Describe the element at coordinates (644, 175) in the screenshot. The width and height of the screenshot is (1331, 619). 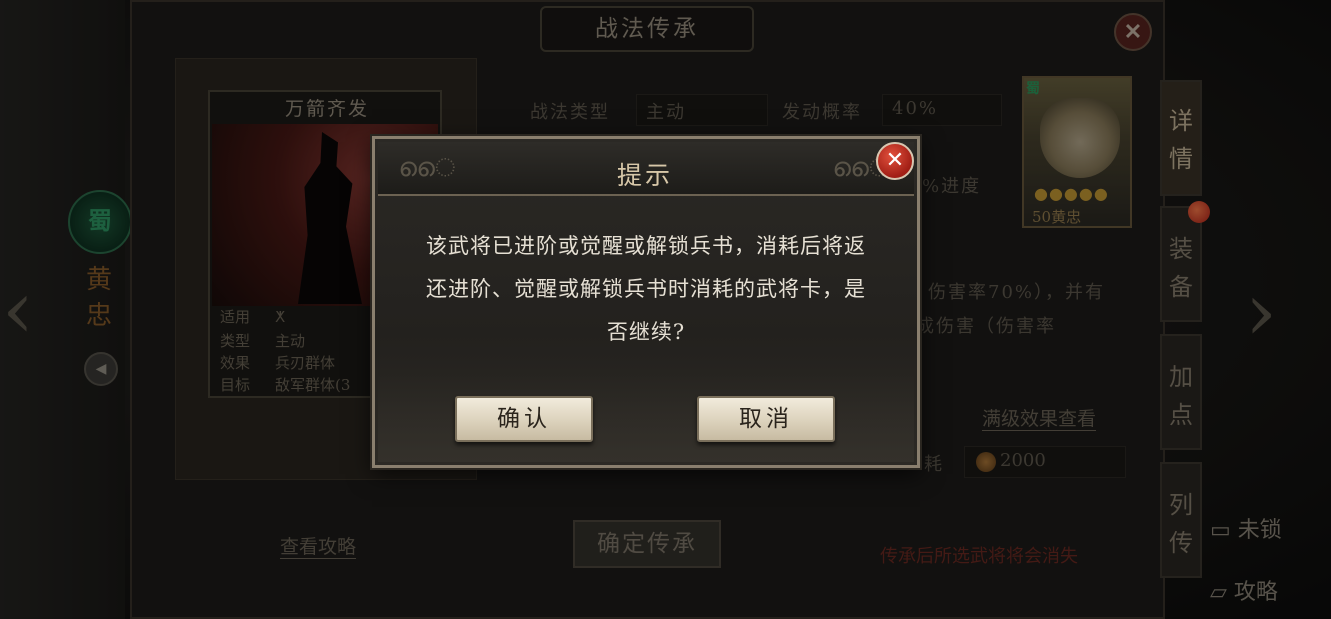
I see `dialog-title: 提示` at that location.